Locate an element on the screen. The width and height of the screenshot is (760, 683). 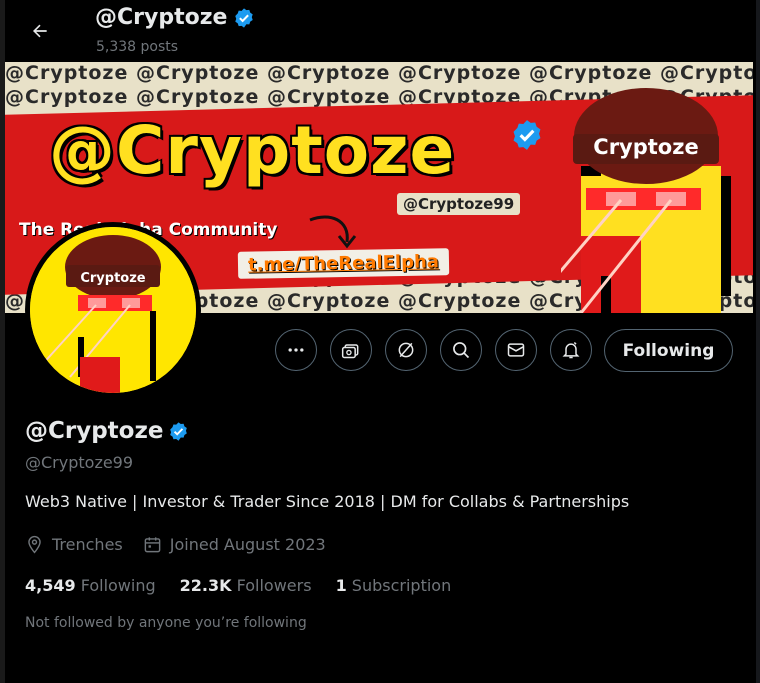
followers-count: 22.3K is located at coordinates (205, 585).